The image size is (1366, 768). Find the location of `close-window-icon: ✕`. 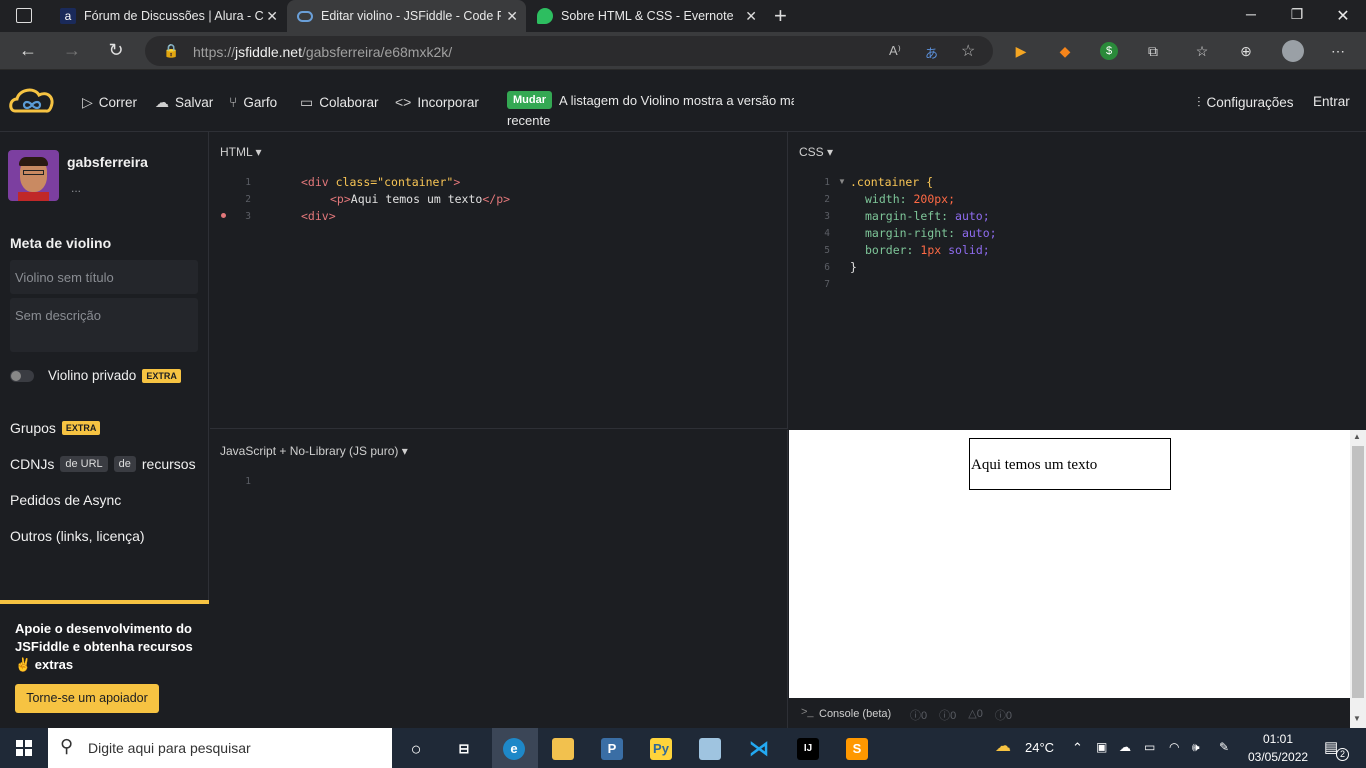

close-window-icon: ✕ is located at coordinates (1343, 16).